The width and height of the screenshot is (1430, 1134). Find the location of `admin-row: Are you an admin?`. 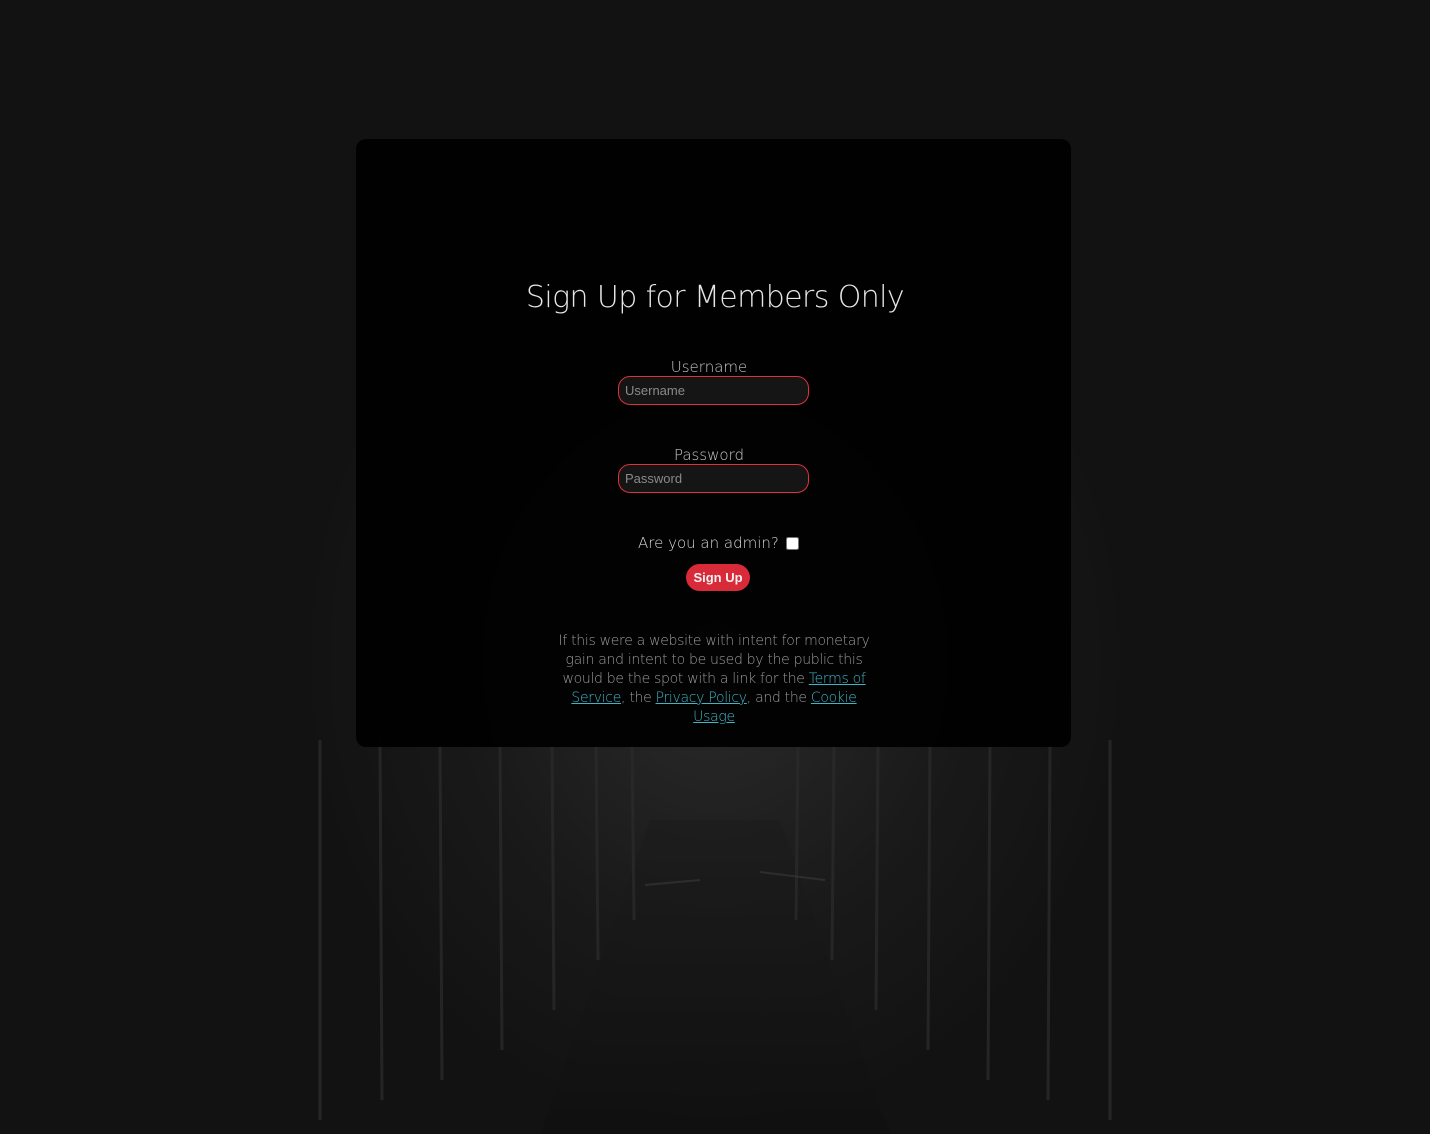

admin-row: Are you an admin? is located at coordinates (718, 543).